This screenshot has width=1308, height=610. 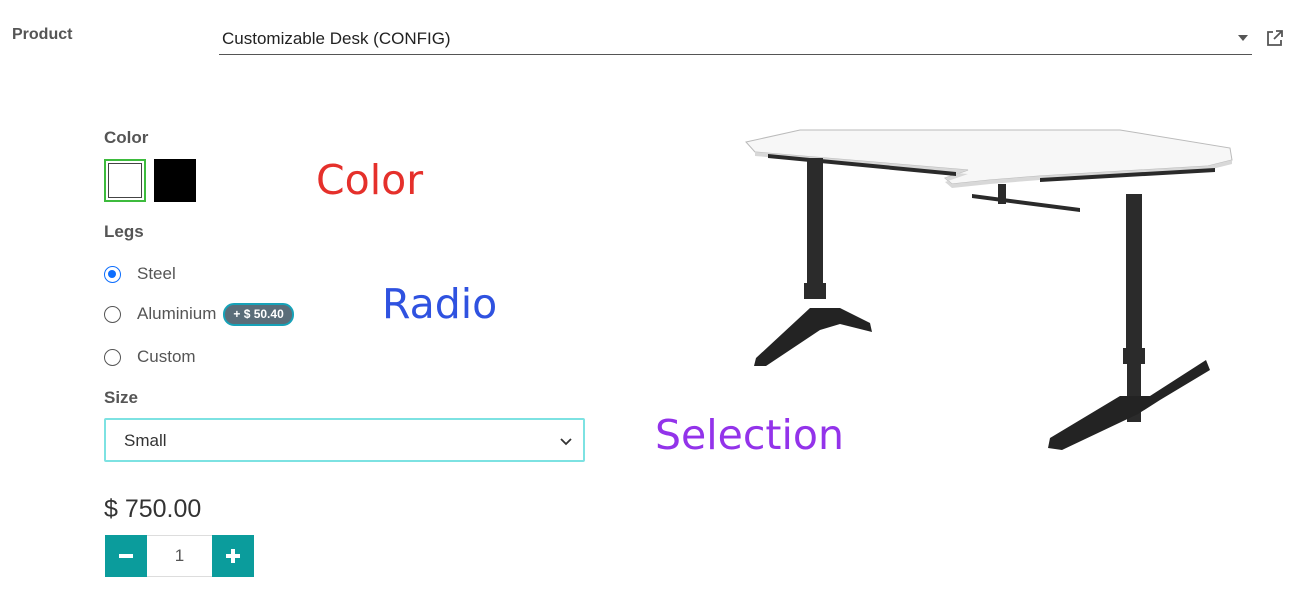 I want to click on legs-option-label: Custom, so click(x=166, y=356).